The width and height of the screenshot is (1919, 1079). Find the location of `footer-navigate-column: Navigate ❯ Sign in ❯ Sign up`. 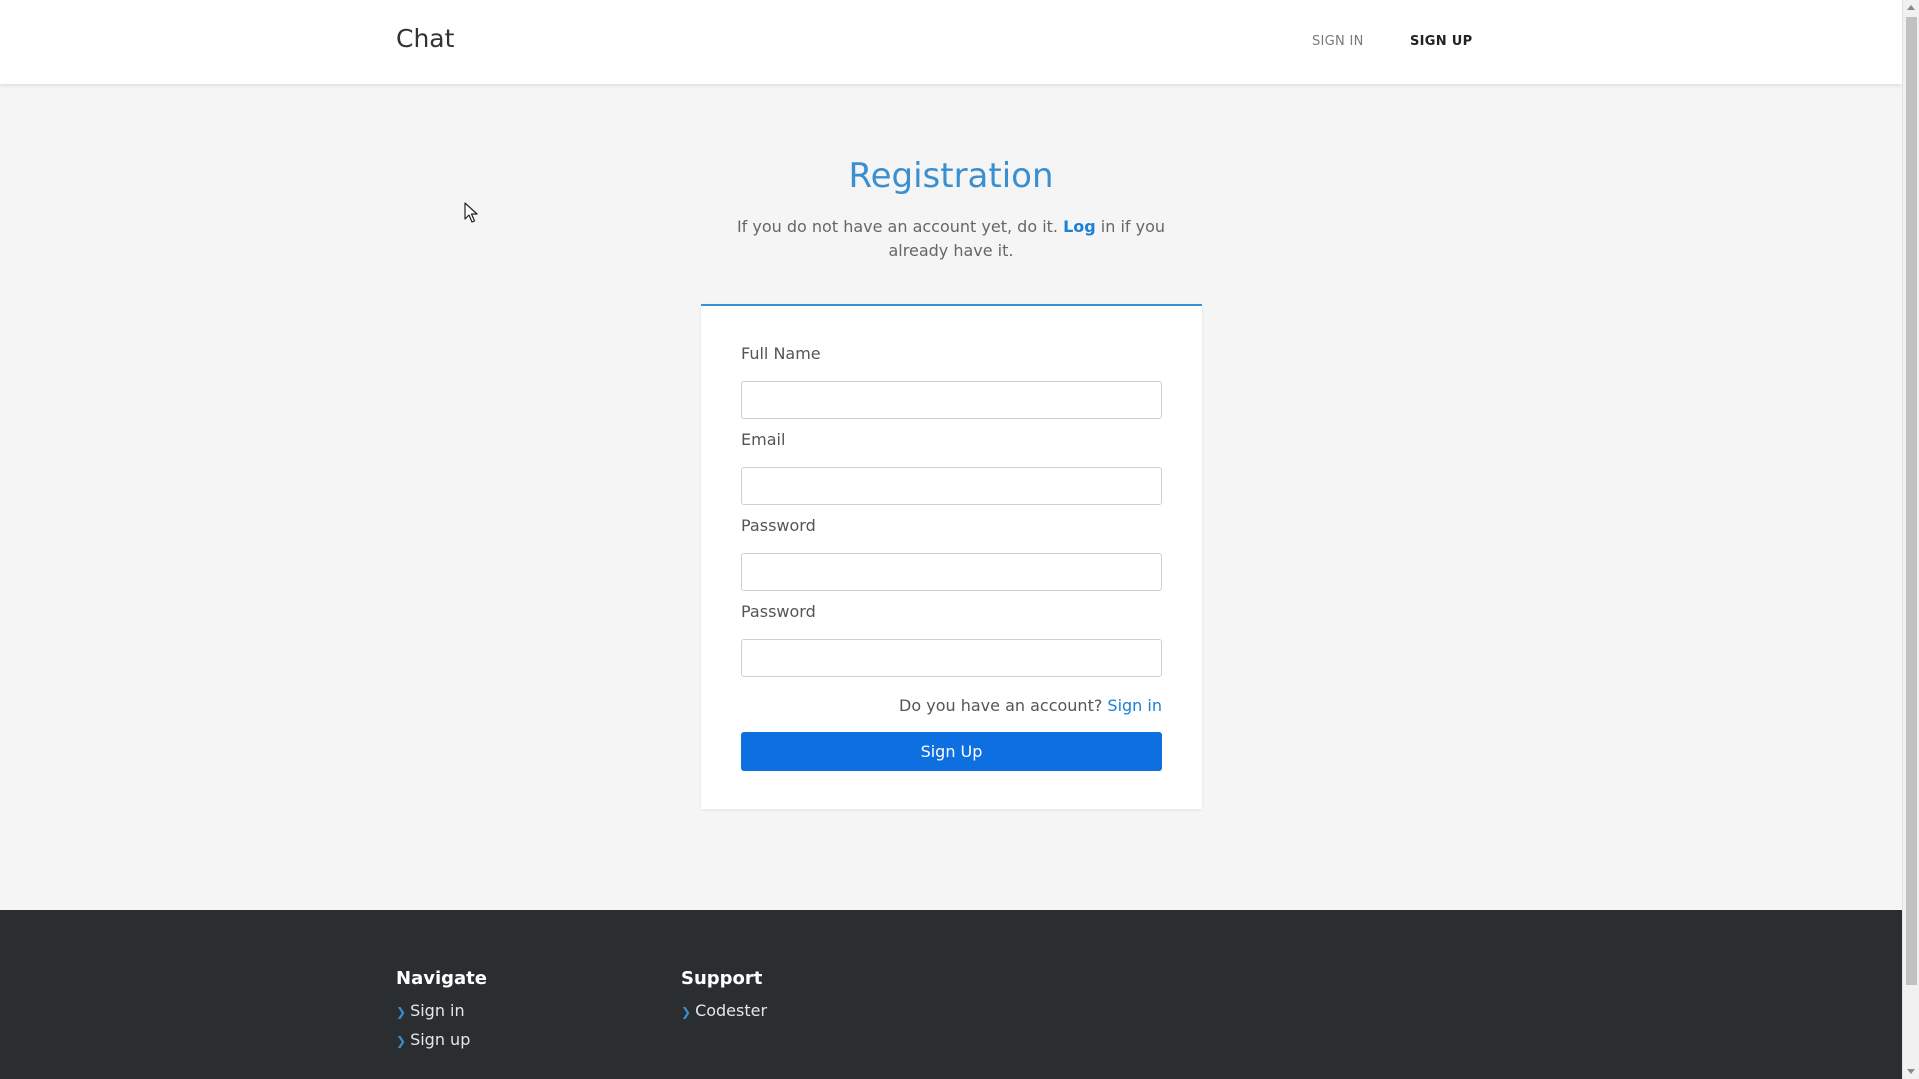

footer-navigate-column: Navigate ❯ Sign in ❯ Sign up is located at coordinates (441, 1011).